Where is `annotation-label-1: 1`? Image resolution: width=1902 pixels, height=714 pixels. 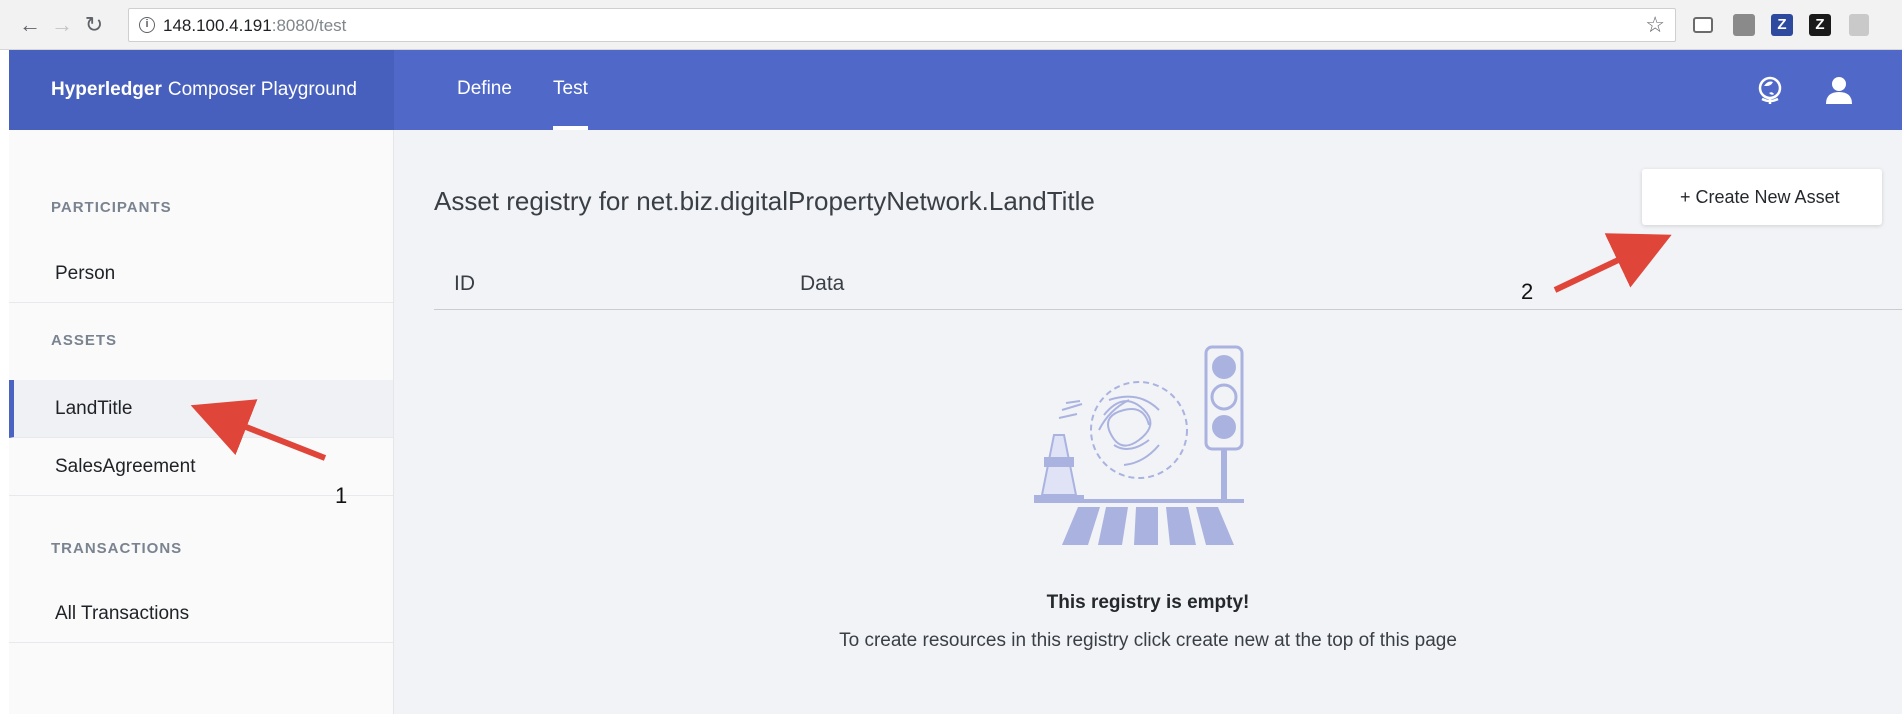 annotation-label-1: 1 is located at coordinates (341, 495).